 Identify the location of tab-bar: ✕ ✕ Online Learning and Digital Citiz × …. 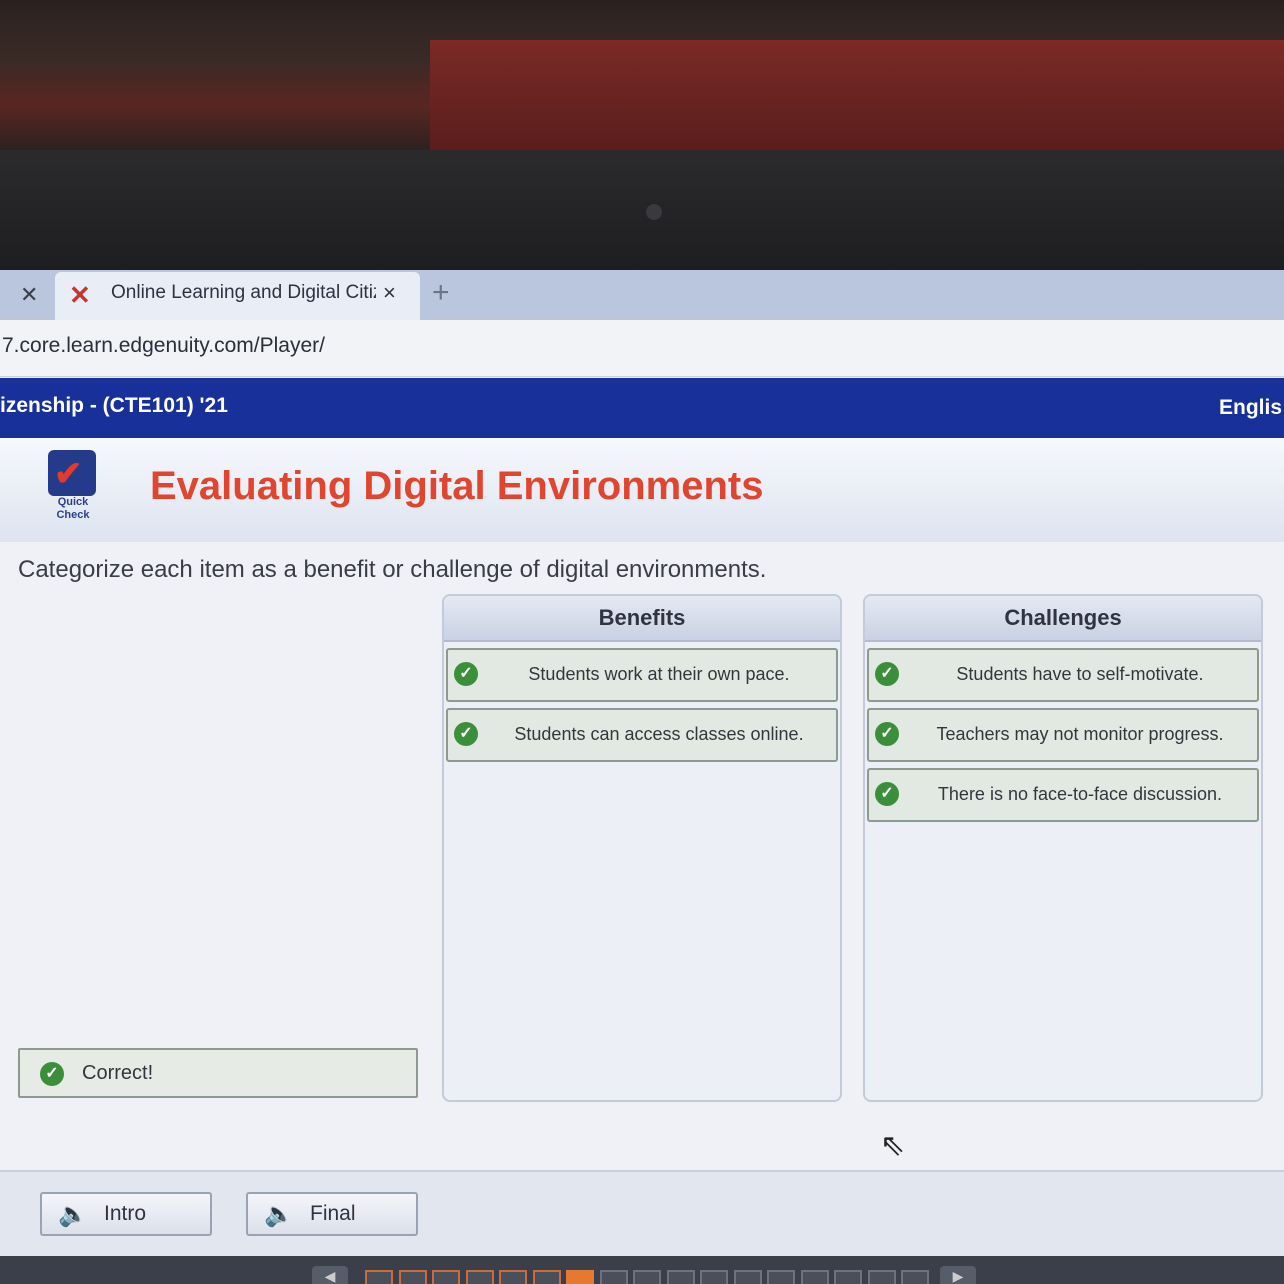
(642, 295).